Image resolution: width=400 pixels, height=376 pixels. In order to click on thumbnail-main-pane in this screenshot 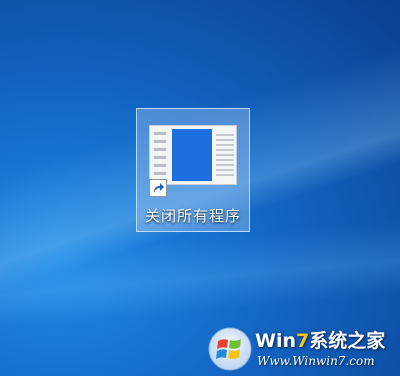, I will do `click(192, 155)`.